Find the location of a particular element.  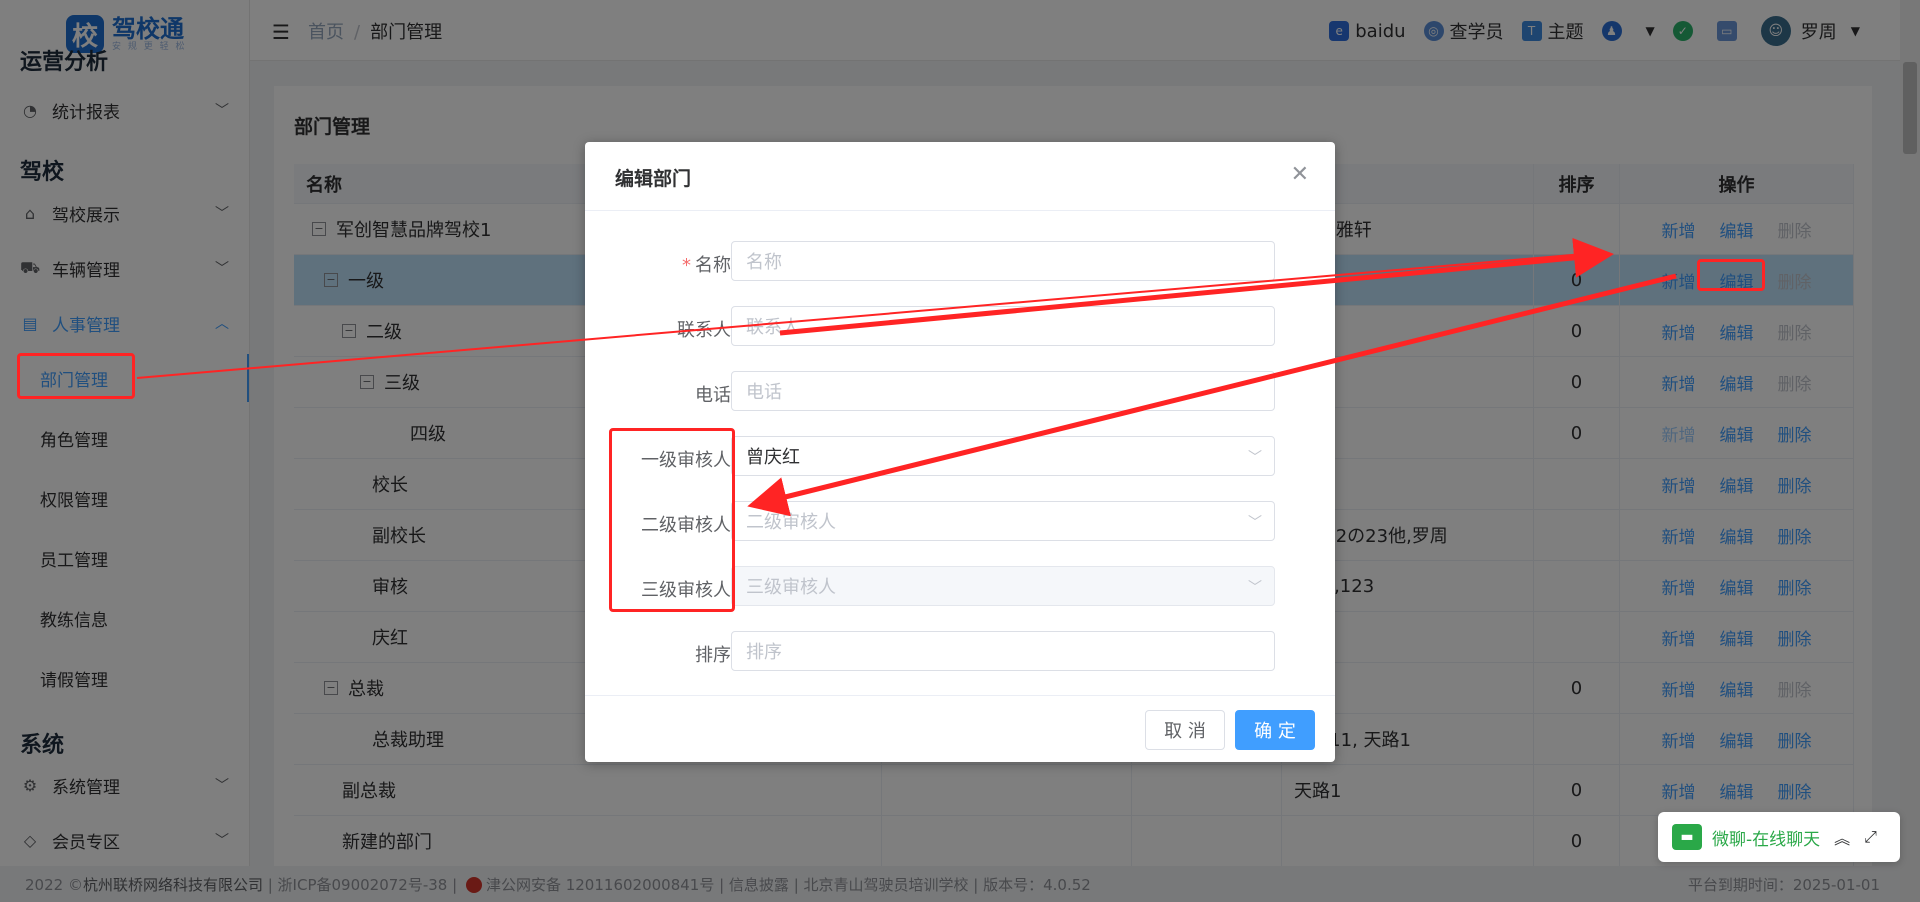

cancel-button: 取 消 is located at coordinates (1185, 730).